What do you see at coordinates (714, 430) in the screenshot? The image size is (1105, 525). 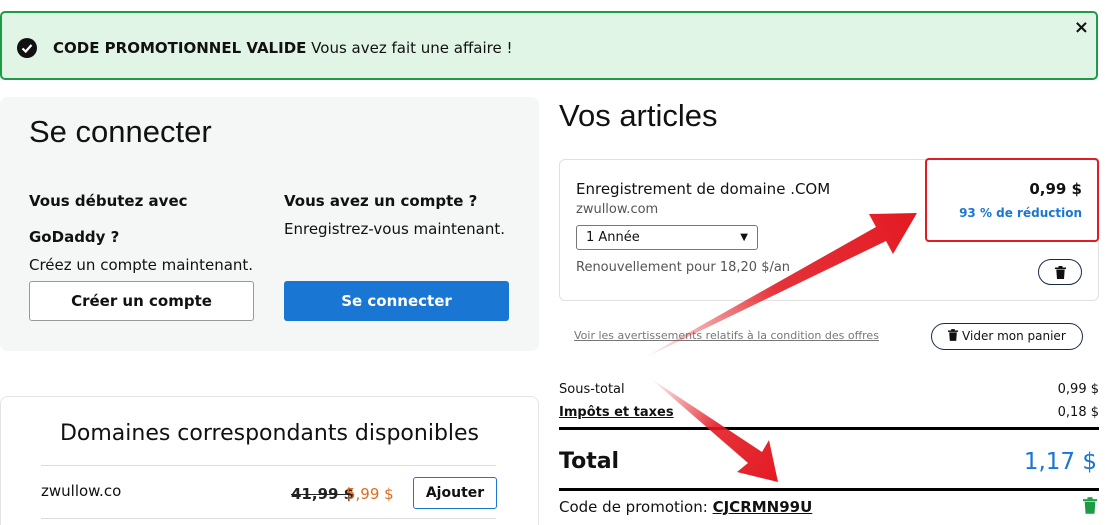 I see `arrow-to-promo-code` at bounding box center [714, 430].